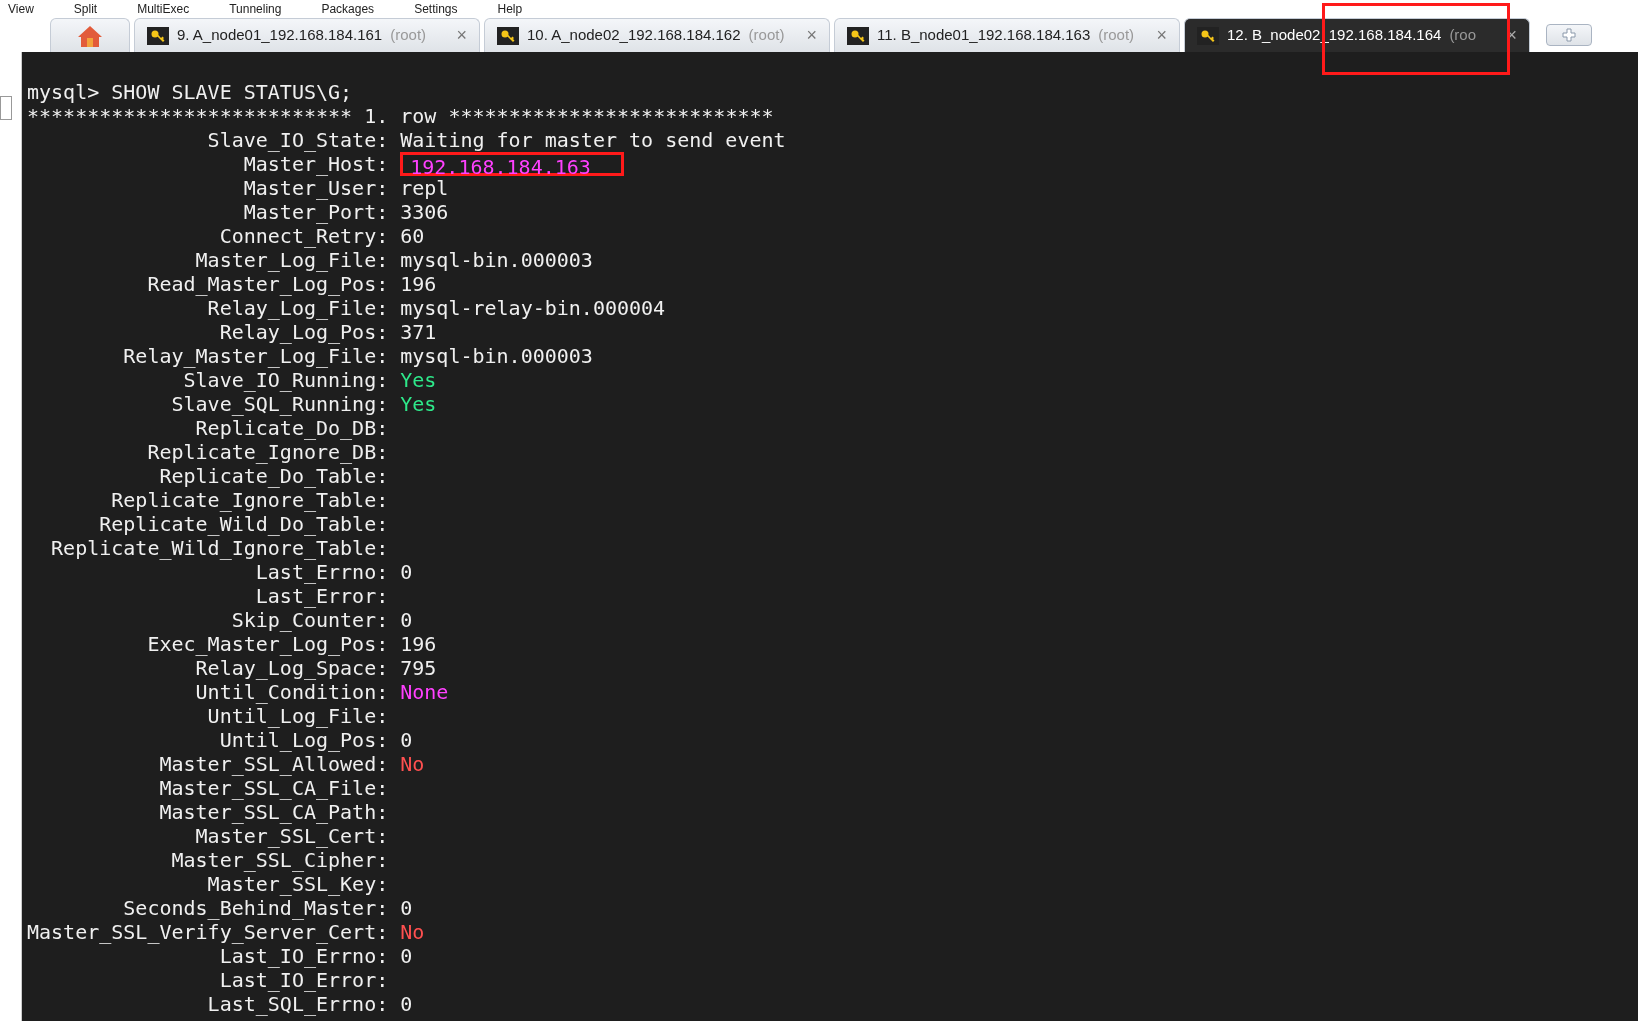  What do you see at coordinates (424, 212) in the screenshot?
I see `field-value: 3306` at bounding box center [424, 212].